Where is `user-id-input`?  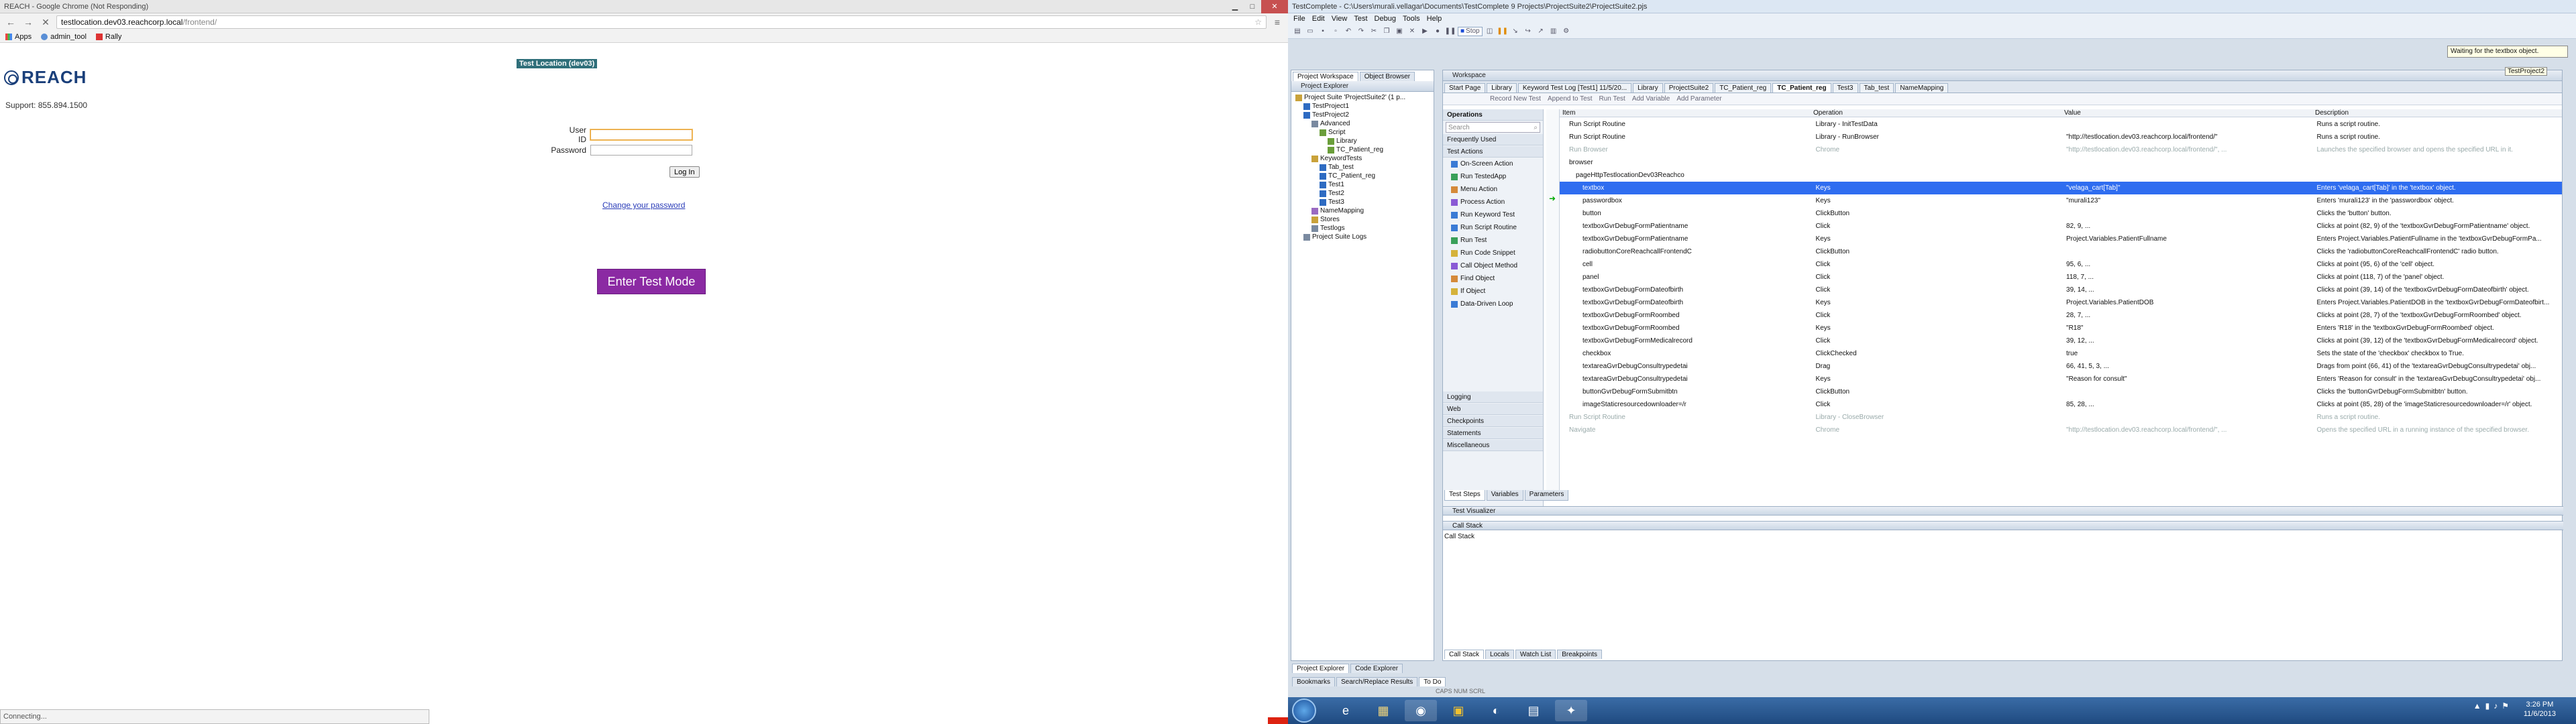 user-id-input is located at coordinates (641, 134).